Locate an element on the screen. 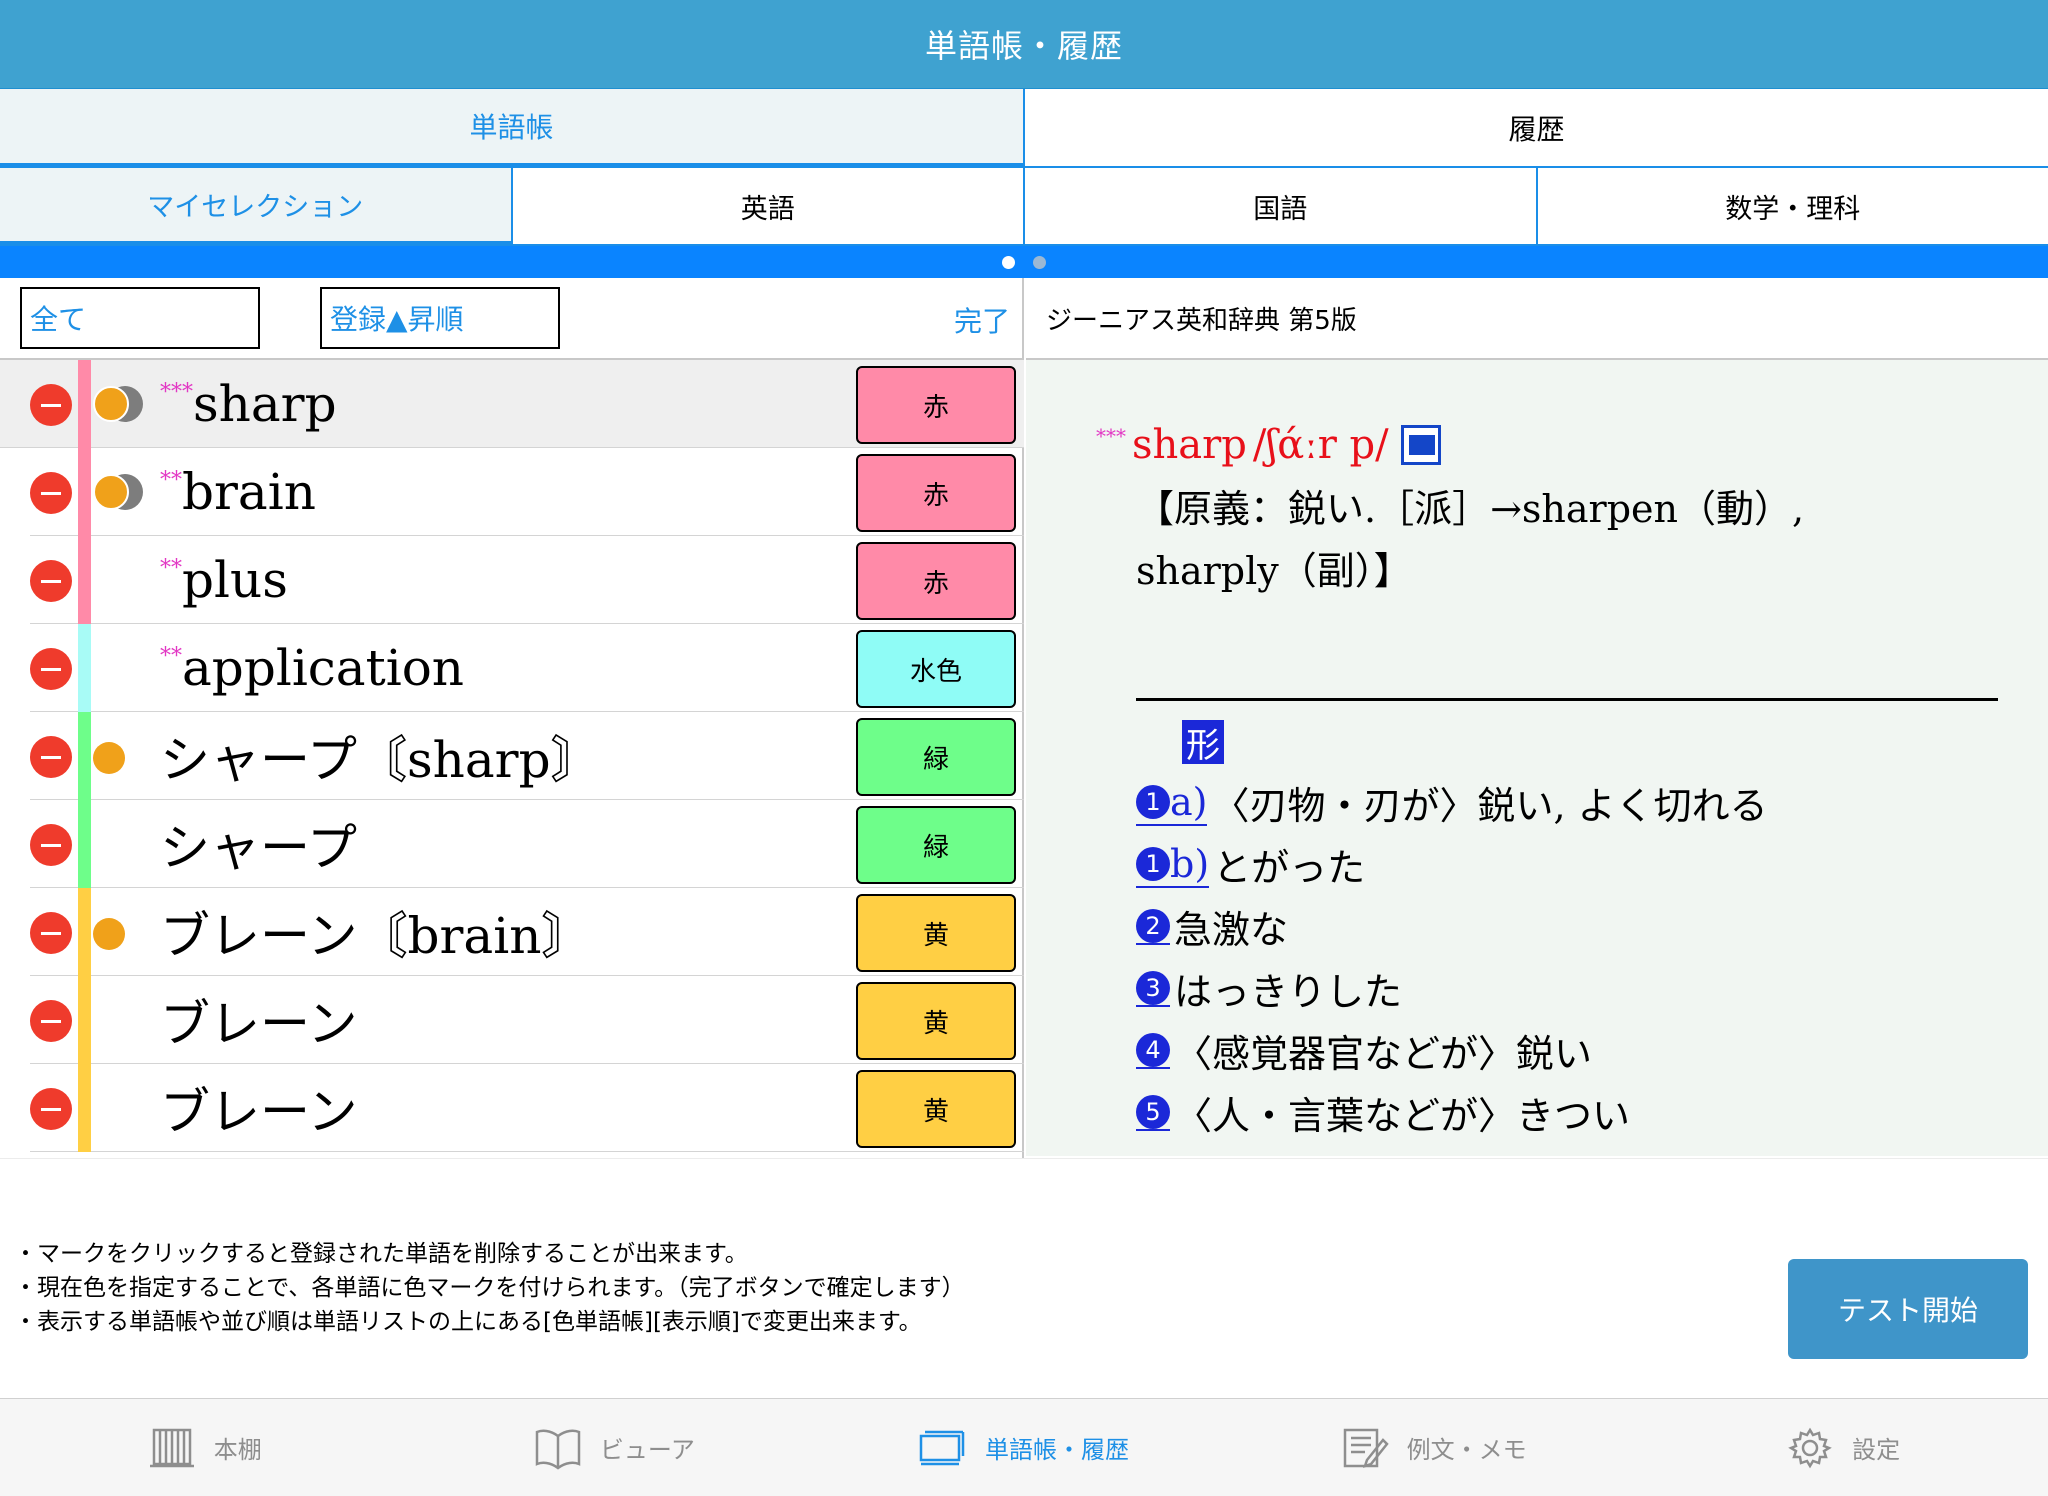  importance-star-icon: *** is located at coordinates (176, 392).